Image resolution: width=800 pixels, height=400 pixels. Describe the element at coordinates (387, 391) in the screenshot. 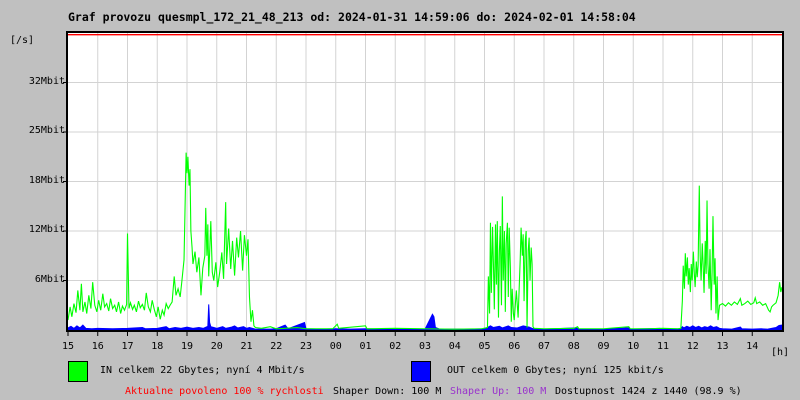

I see `shaper-down-text: Shaper Down: 100 M` at that location.